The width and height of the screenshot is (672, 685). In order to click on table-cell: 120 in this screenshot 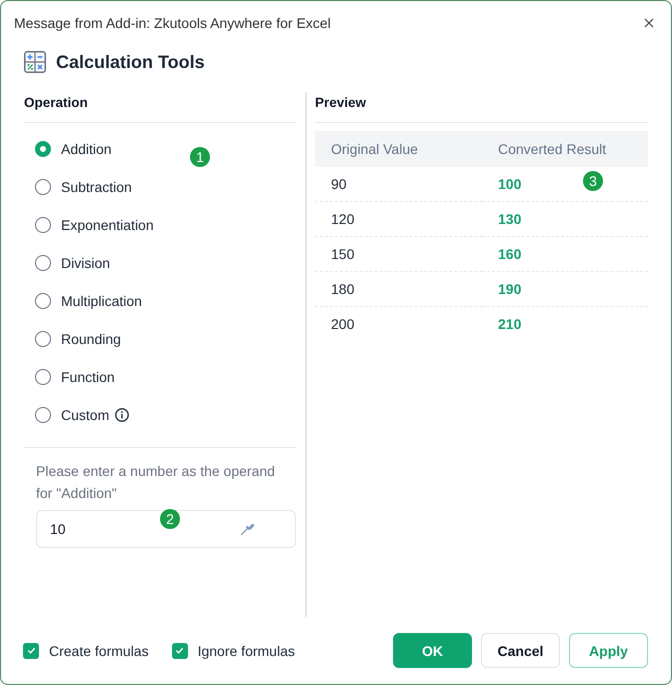, I will do `click(398, 219)`.